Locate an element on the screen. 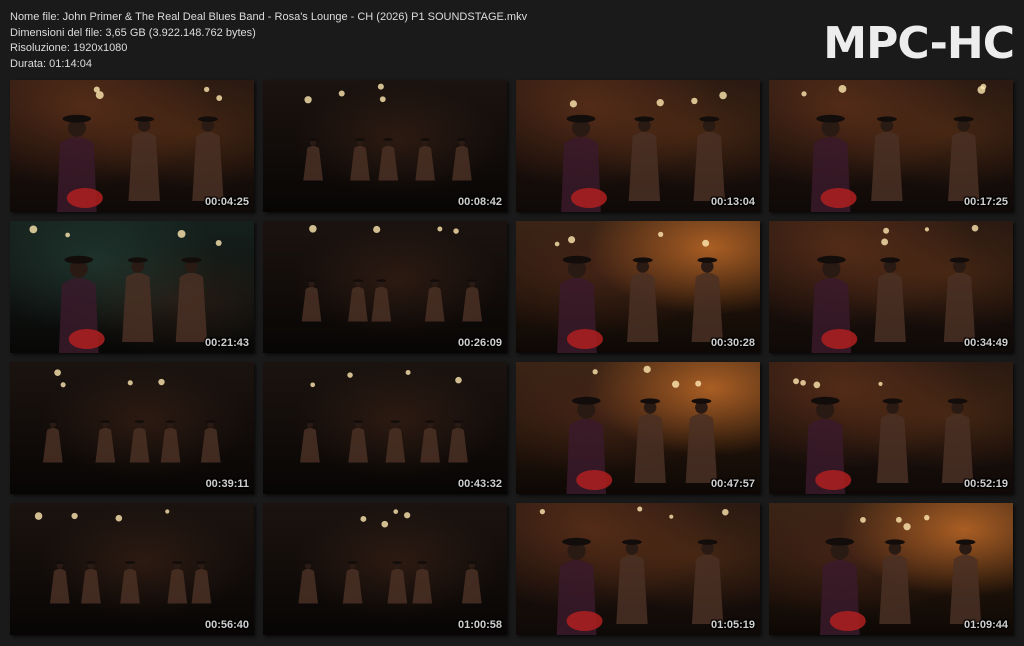  timestamp-label: 00:04:25 is located at coordinates (226, 202).